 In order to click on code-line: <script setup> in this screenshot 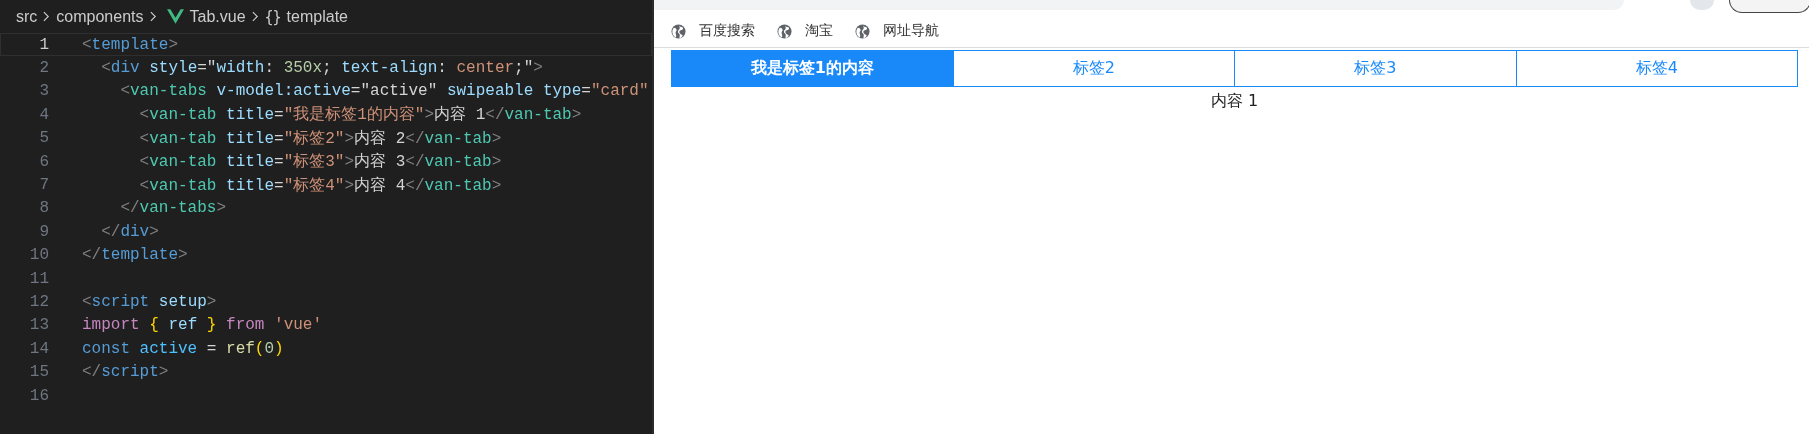, I will do `click(149, 302)`.